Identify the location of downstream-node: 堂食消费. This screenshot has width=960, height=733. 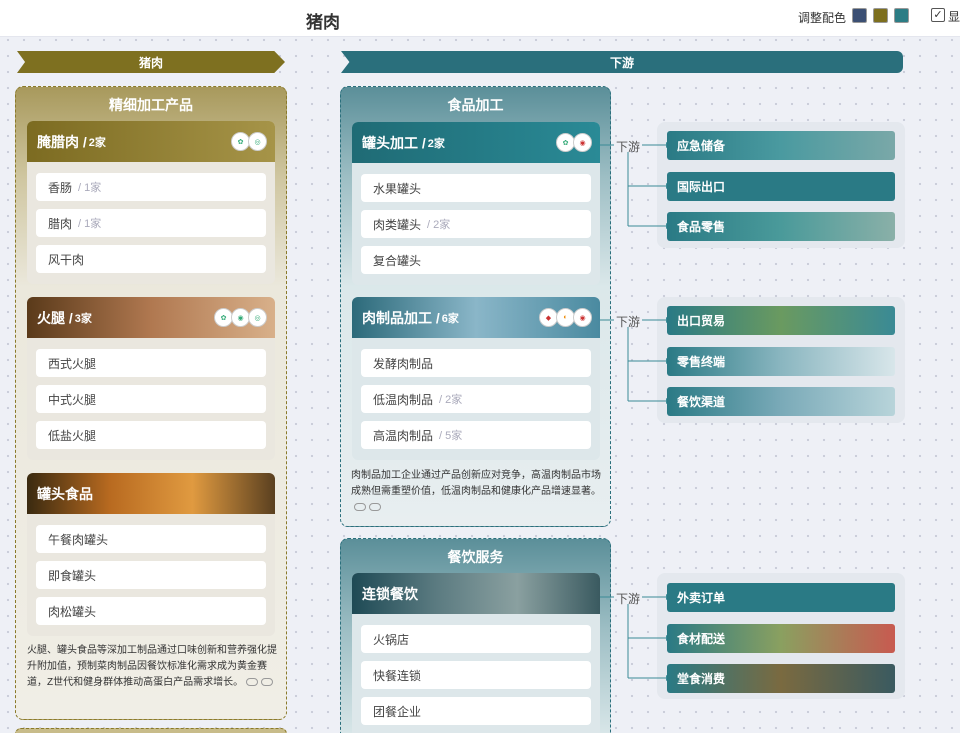
(781, 678).